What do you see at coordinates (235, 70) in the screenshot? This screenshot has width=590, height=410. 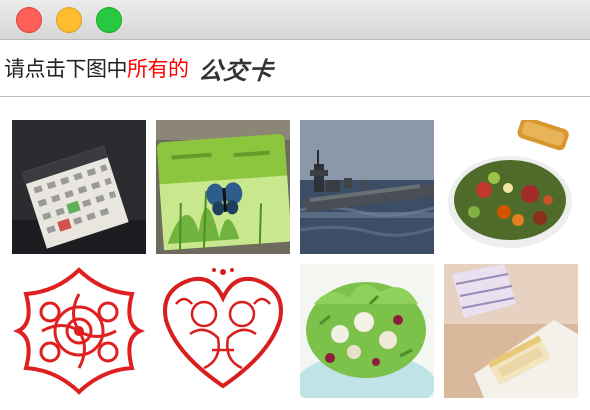 I see `target-word-image: 公交卡` at bounding box center [235, 70].